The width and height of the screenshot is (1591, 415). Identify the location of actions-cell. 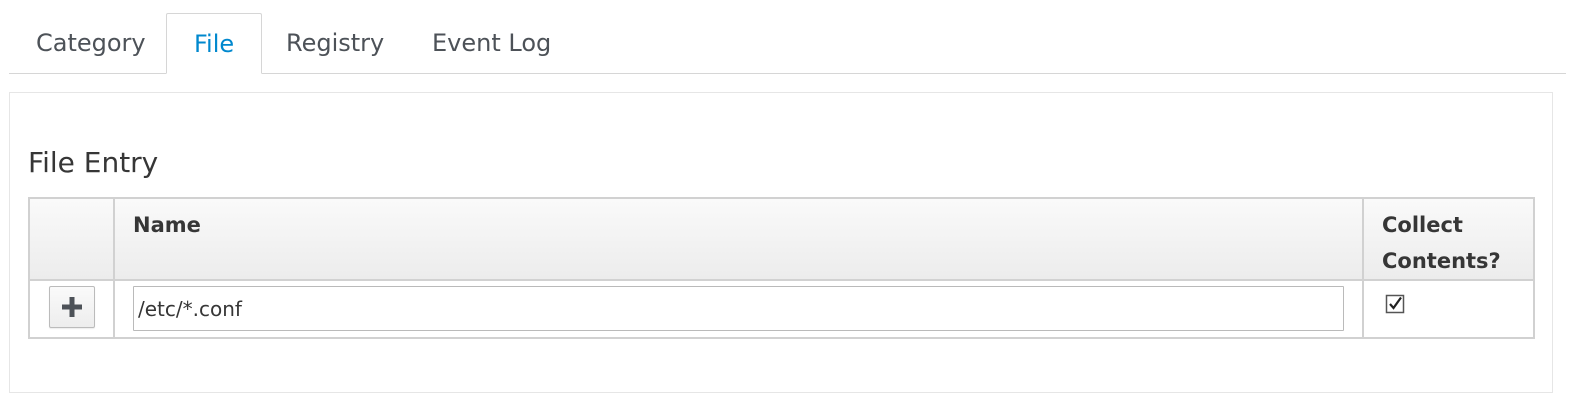
(72, 308).